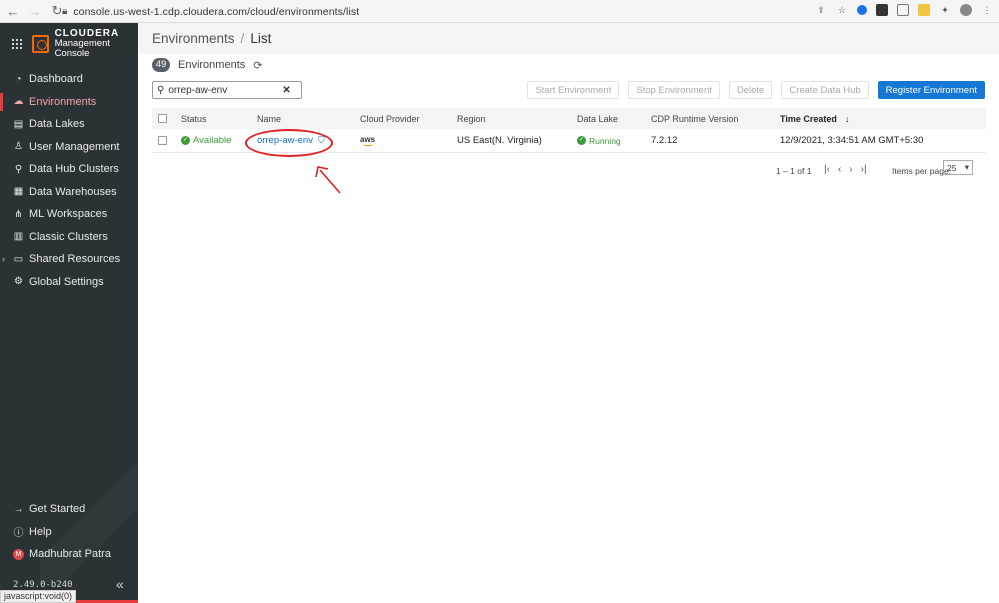 The height and width of the screenshot is (603, 999). What do you see at coordinates (257, 65) in the screenshot?
I see `refresh-icon: ⟳` at bounding box center [257, 65].